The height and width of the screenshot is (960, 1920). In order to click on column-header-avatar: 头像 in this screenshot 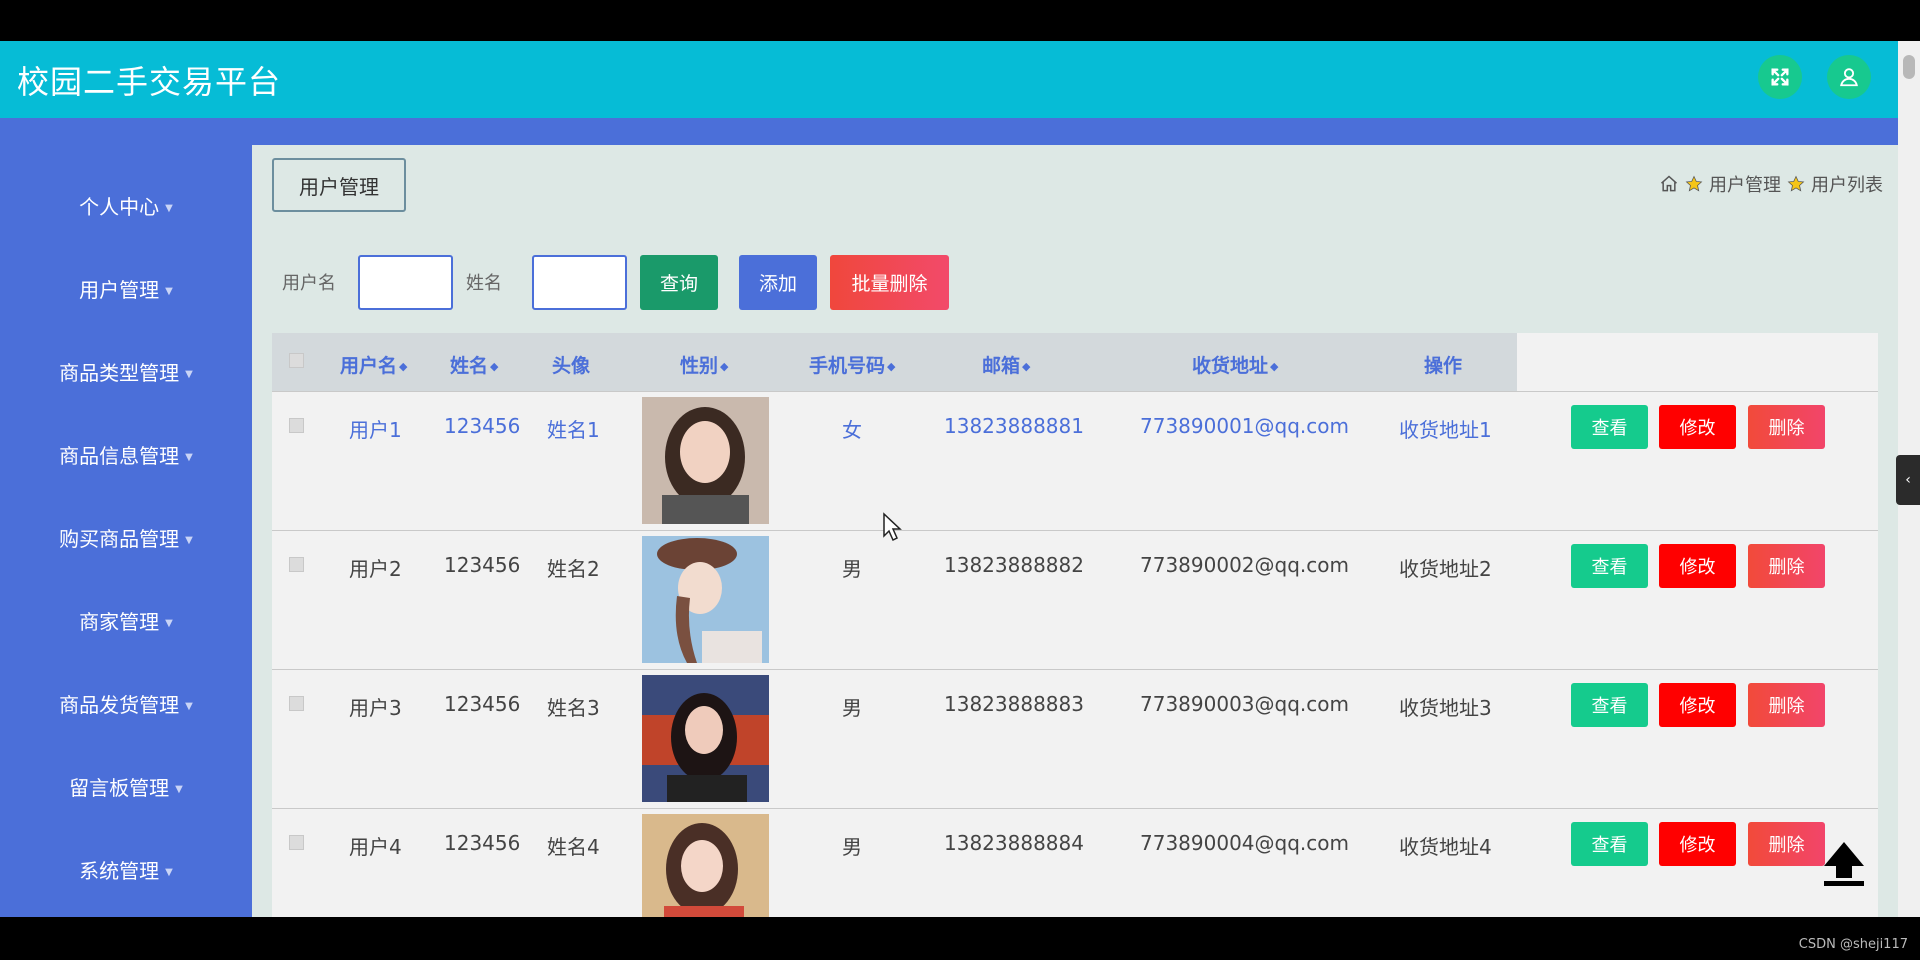, I will do `click(571, 366)`.